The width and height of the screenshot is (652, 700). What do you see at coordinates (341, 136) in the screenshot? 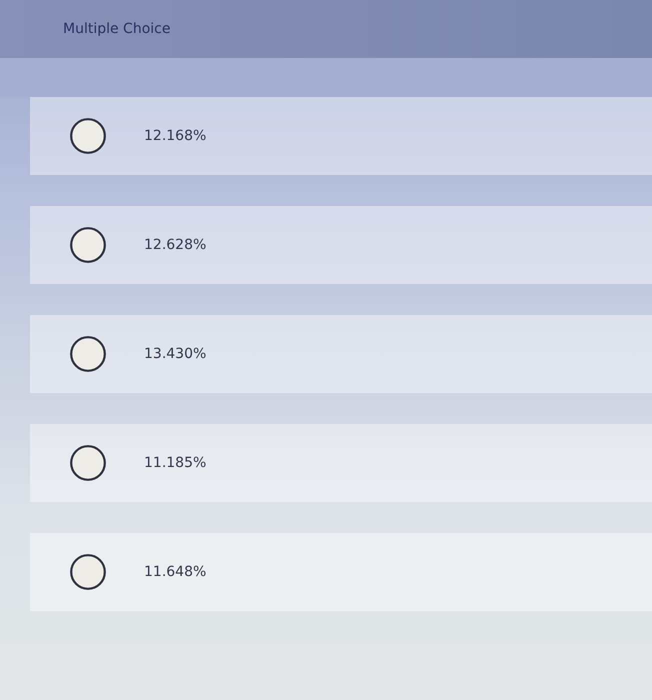
I see `answer-option: 12.168%` at bounding box center [341, 136].